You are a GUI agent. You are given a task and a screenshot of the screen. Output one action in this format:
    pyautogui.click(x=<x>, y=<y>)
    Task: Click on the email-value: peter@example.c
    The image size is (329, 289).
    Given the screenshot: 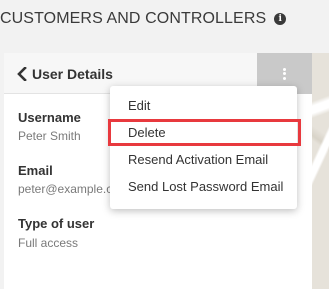 What is the action you would take?
    pyautogui.click(x=65, y=189)
    